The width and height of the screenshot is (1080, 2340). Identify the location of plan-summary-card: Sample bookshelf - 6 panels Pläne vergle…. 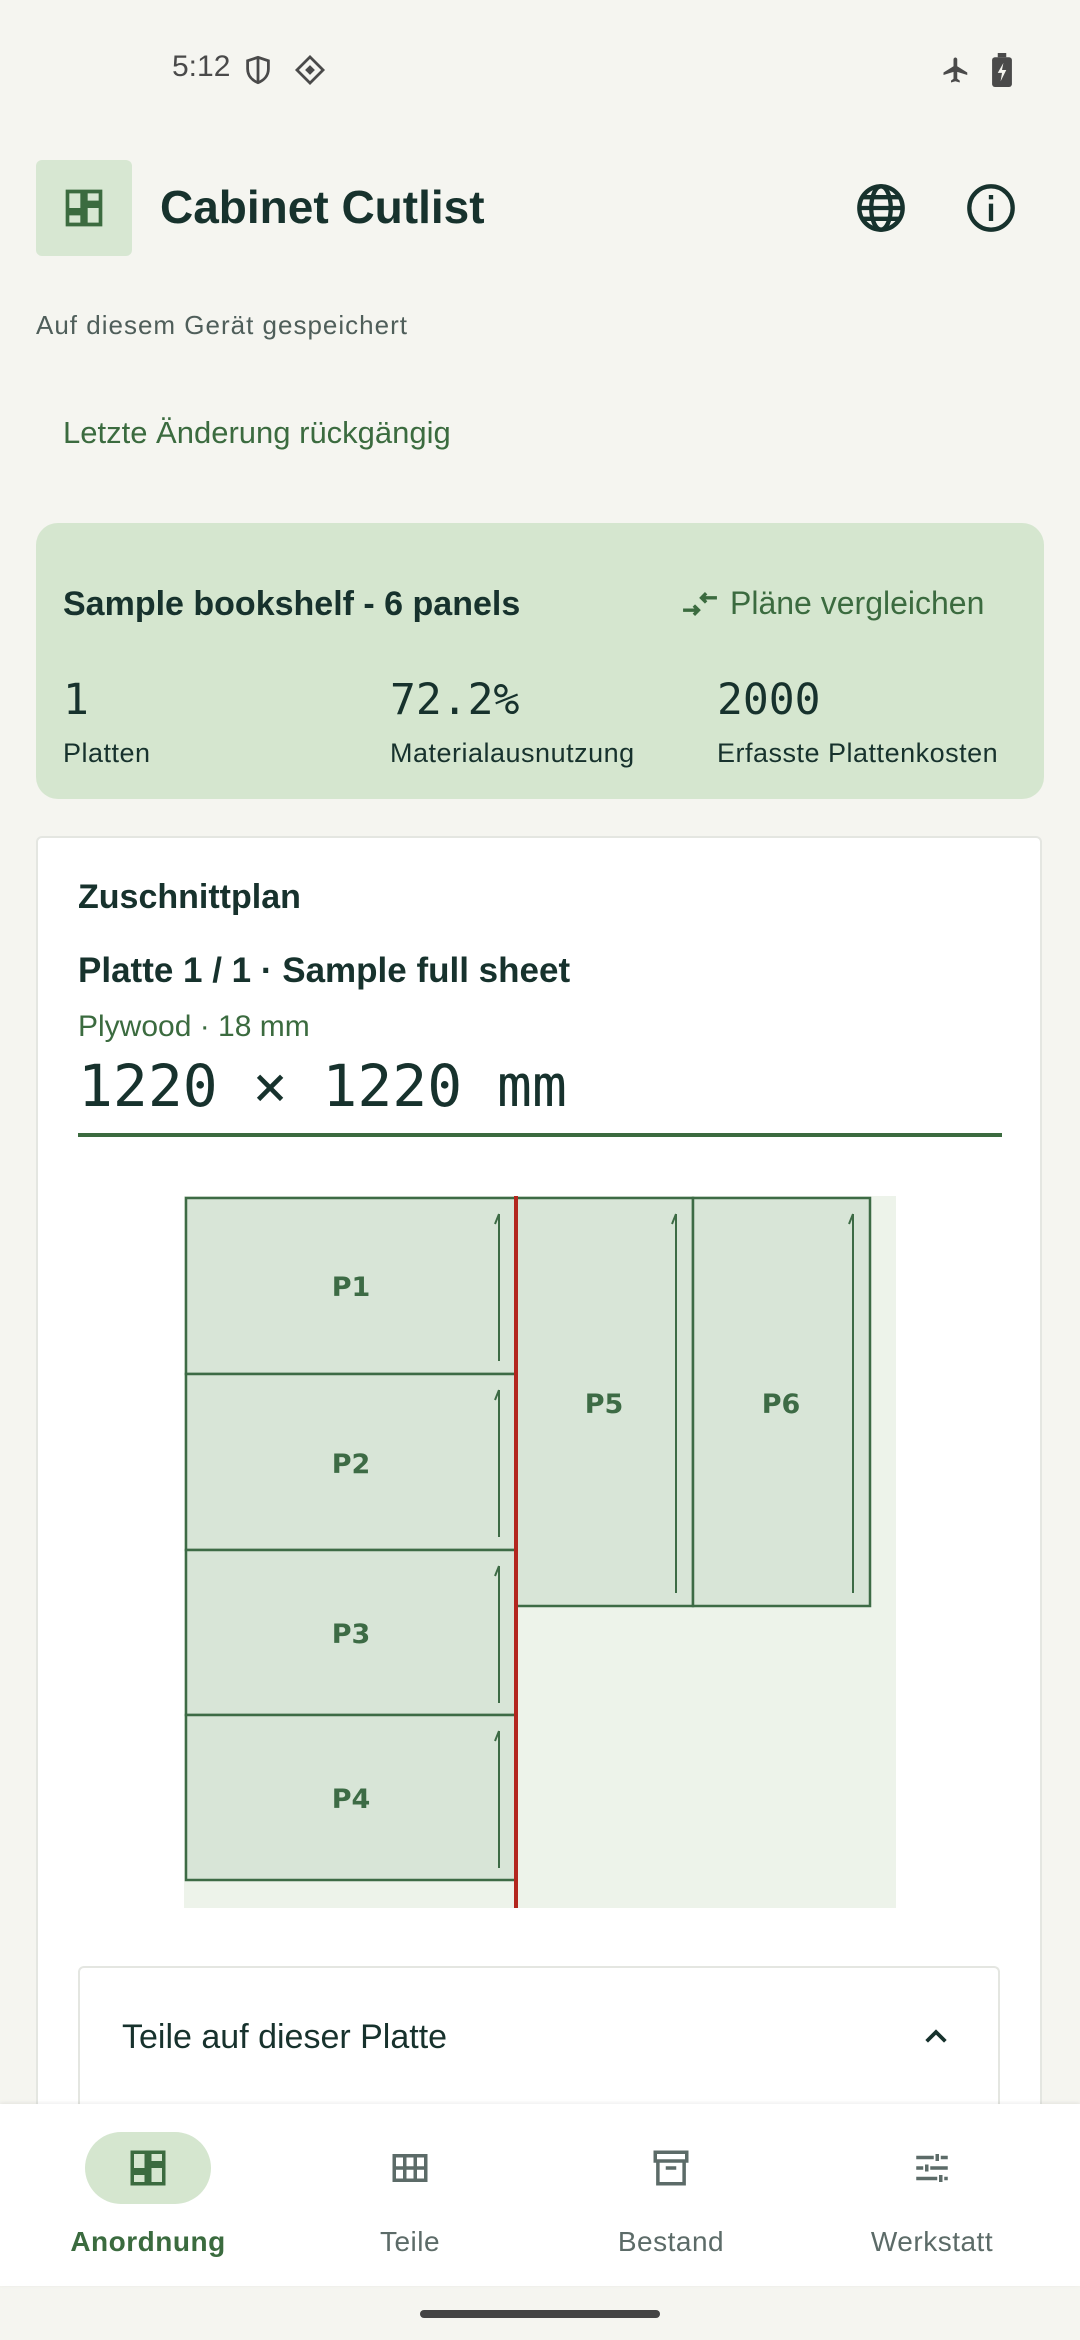
(540, 661).